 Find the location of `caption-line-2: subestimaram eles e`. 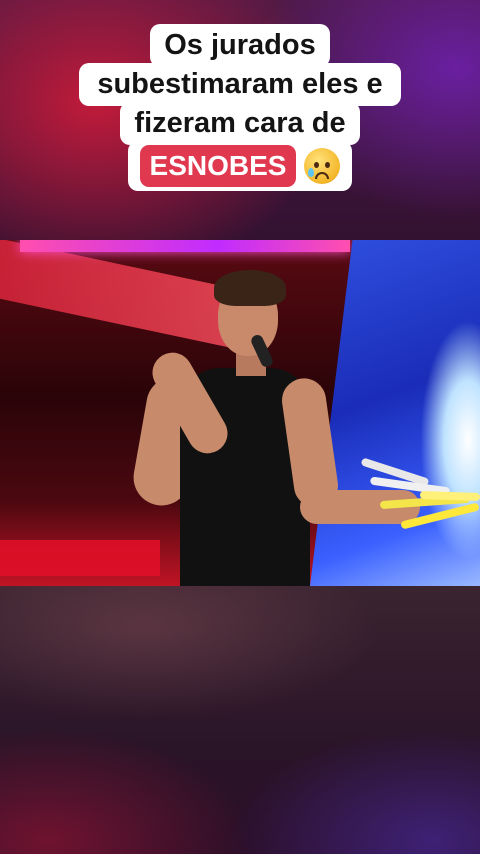

caption-line-2: subestimaram eles e is located at coordinates (240, 84).